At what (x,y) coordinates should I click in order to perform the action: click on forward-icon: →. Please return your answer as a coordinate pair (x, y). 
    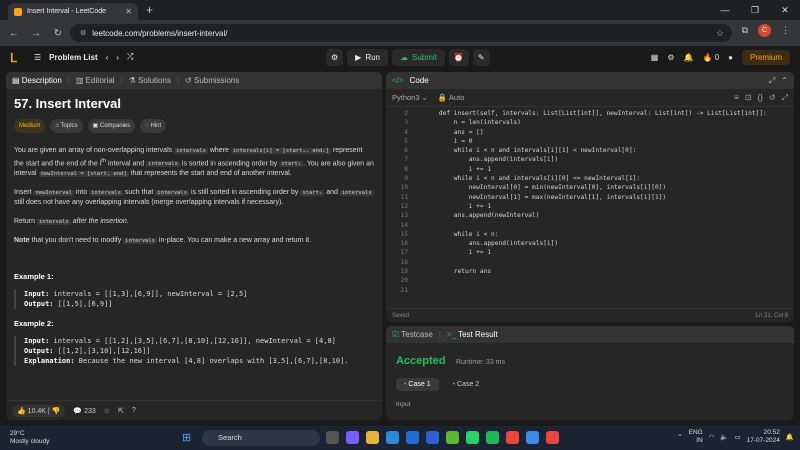
    Looking at the image, I should click on (36, 33).